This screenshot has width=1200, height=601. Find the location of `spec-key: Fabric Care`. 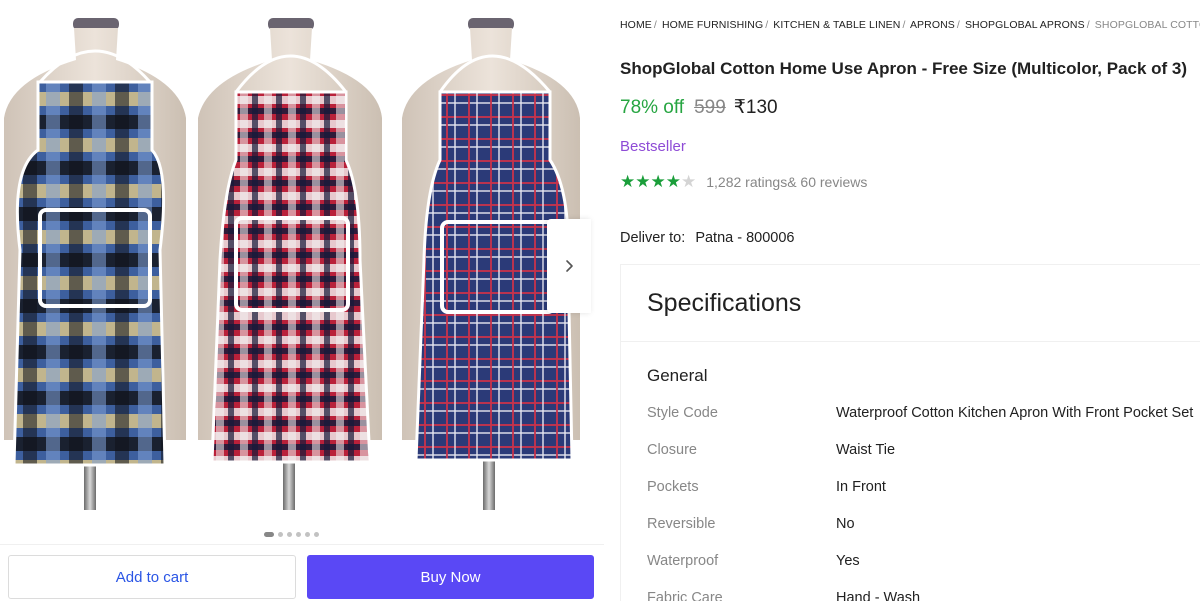

spec-key: Fabric Care is located at coordinates (685, 595).